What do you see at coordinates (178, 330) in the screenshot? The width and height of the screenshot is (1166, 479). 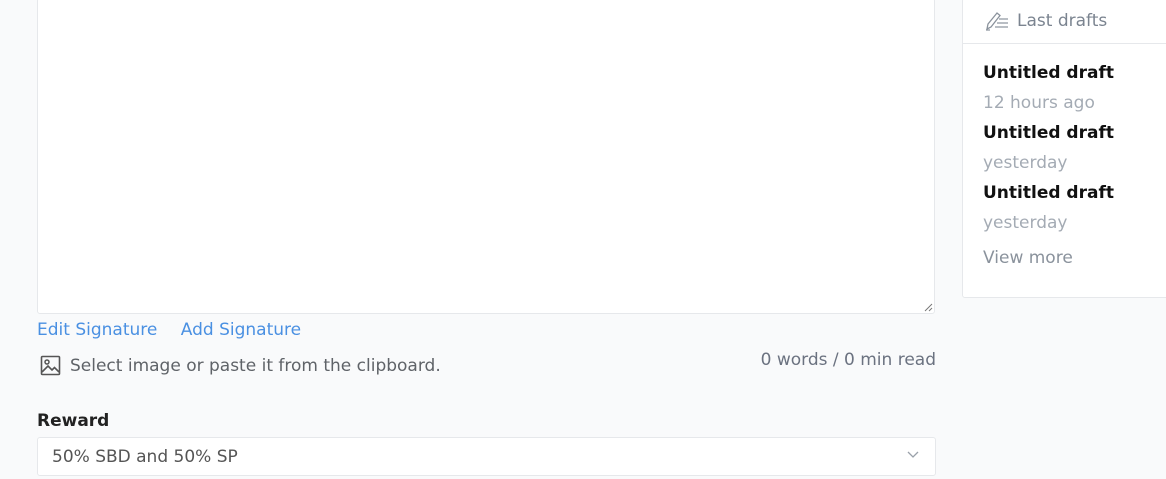 I see `signature-links: Edit Signature Add Signature` at bounding box center [178, 330].